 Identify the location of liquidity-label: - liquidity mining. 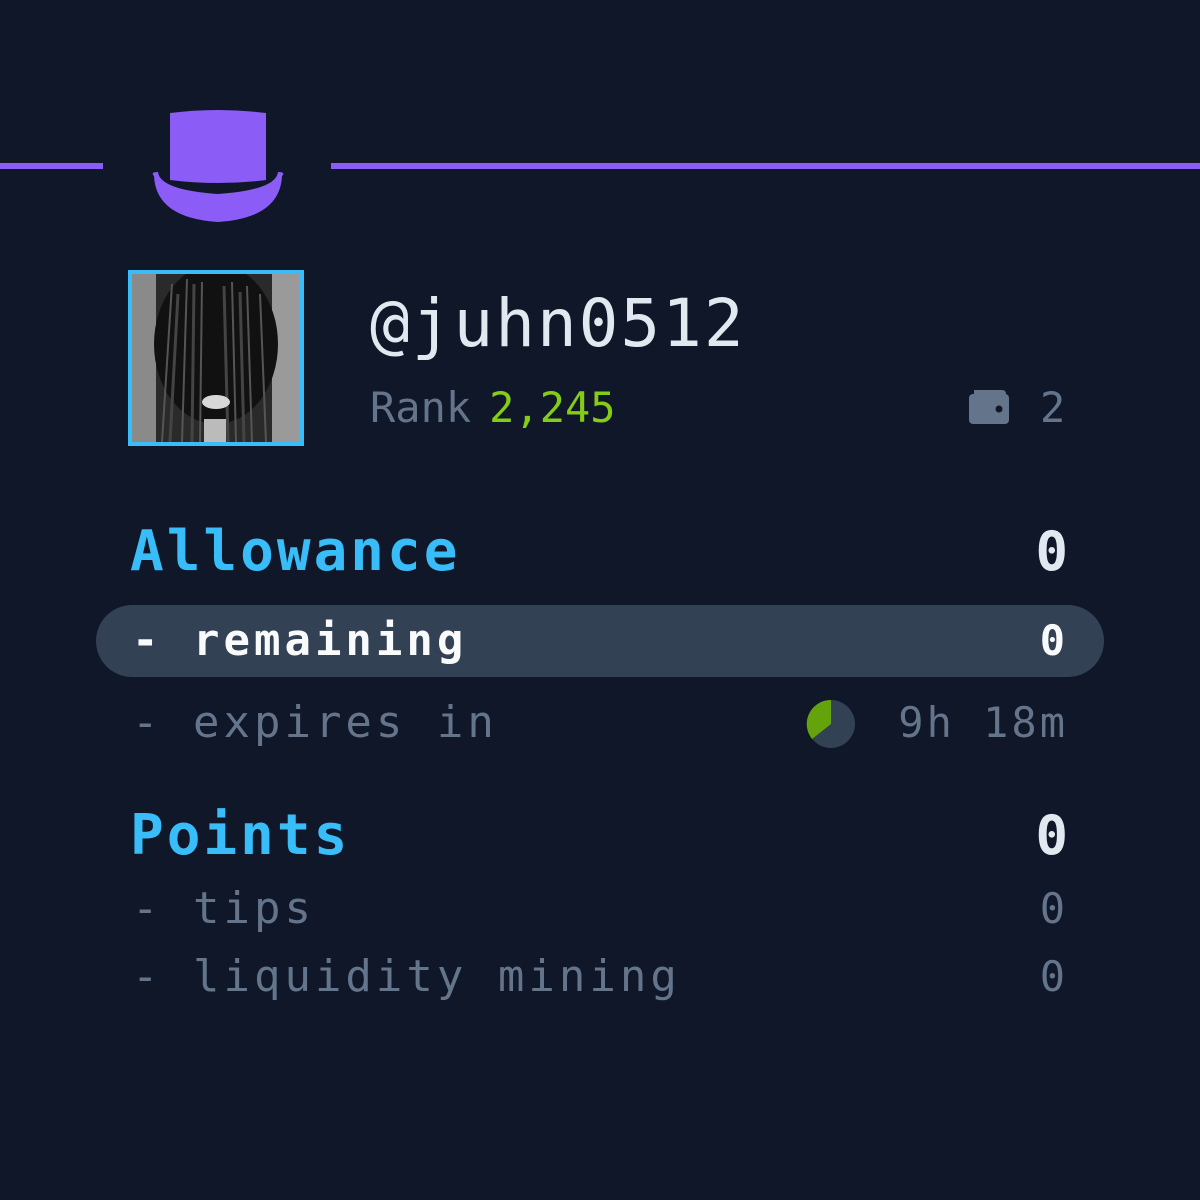
(406, 976).